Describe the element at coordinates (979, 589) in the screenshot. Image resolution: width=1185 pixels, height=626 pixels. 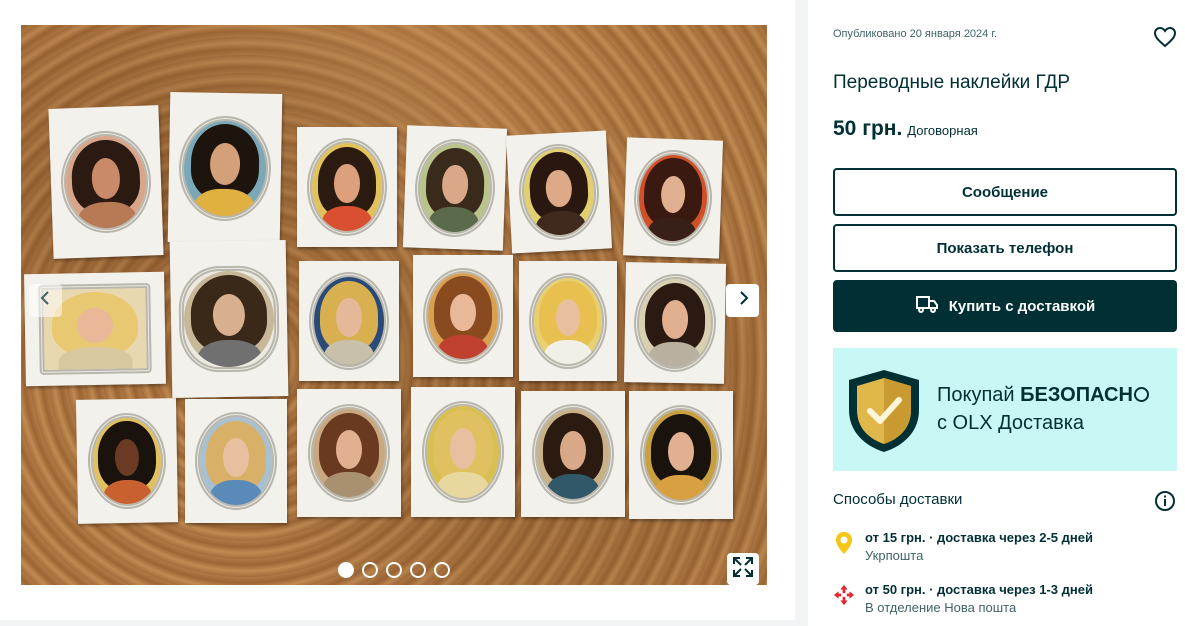
I see `delivery-option-main: от 50 грн. · доставка через 1-3 дней` at that location.